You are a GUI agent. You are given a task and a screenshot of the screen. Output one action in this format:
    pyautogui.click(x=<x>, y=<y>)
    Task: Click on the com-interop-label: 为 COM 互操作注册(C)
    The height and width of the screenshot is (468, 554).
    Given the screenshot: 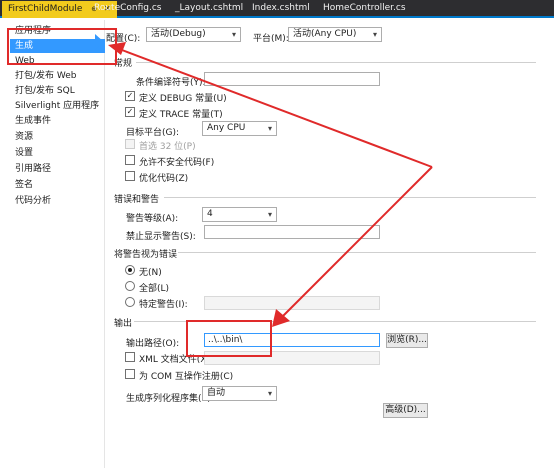 What is the action you would take?
    pyautogui.click(x=186, y=377)
    